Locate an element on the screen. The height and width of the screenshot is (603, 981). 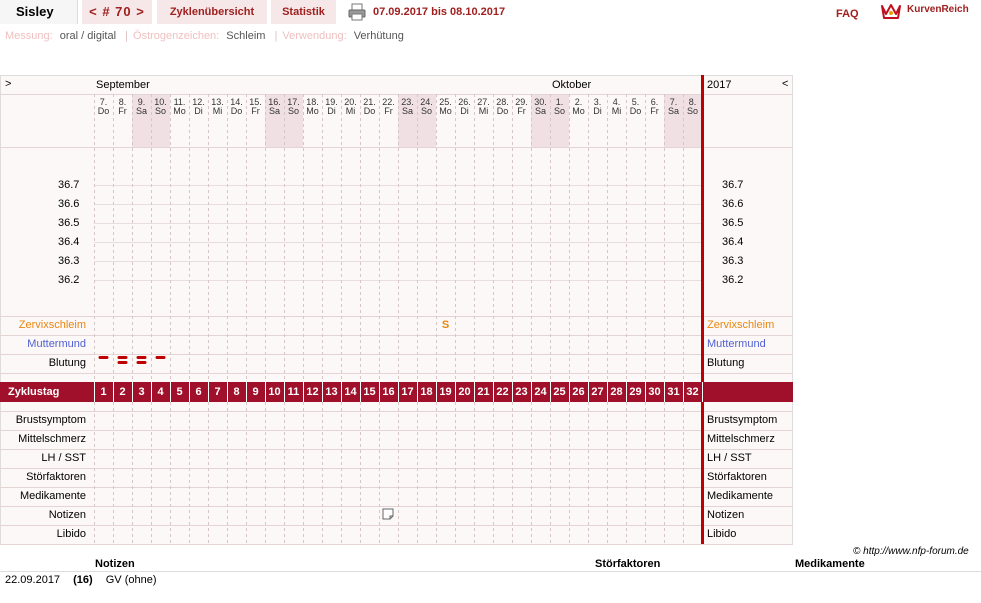
temp-axis-label-right: 36.2 is located at coordinates (733, 280).